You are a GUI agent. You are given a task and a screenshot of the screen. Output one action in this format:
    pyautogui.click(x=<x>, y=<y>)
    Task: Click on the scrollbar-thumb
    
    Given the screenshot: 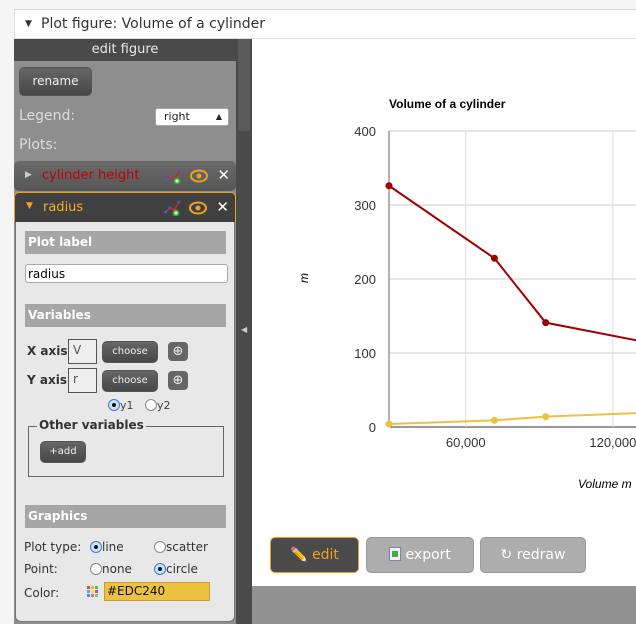 What is the action you would take?
    pyautogui.click(x=244, y=85)
    